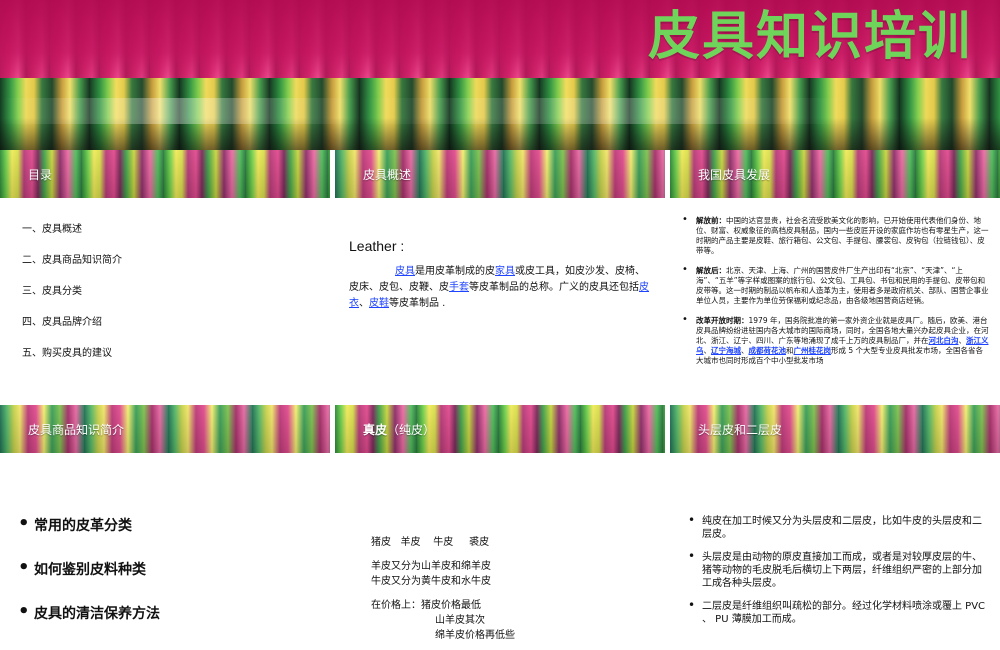 This screenshot has width=1000, height=650. I want to click on slide-thumb-title: 我国皮具发展, so click(734, 175).